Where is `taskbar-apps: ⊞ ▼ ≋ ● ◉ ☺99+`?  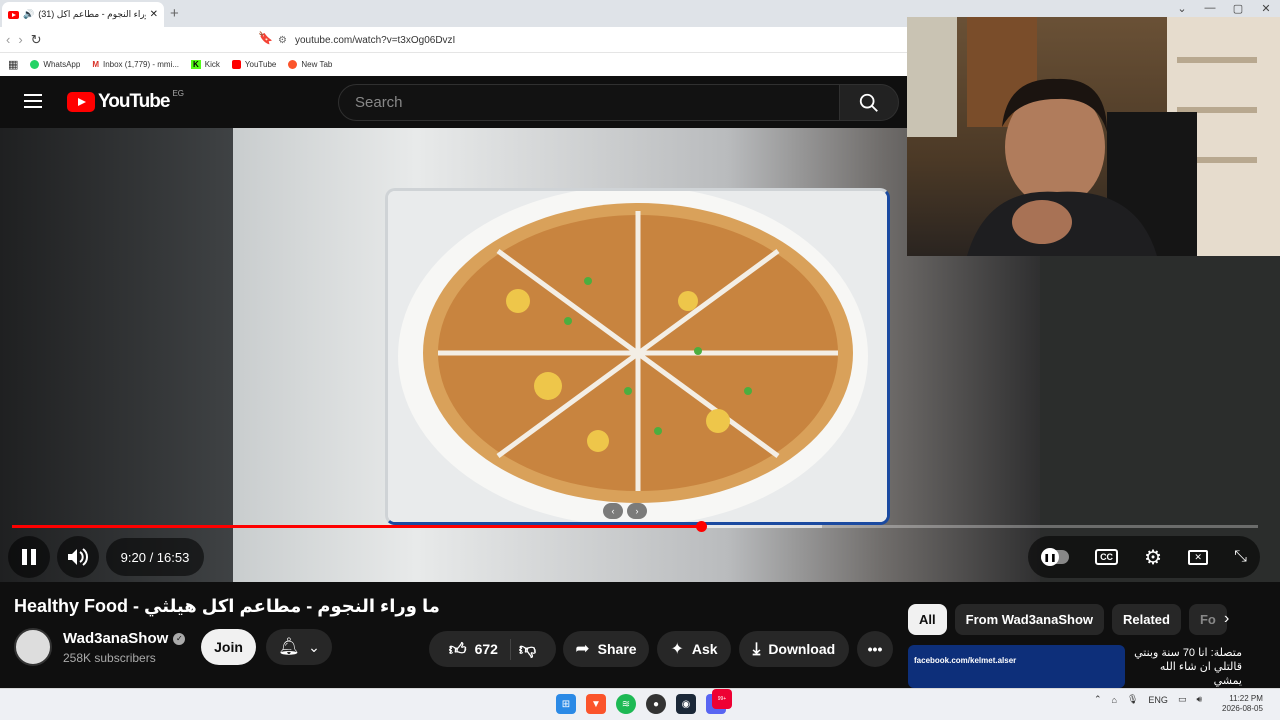 taskbar-apps: ⊞ ▼ ≋ ● ◉ ☺99+ is located at coordinates (644, 701).